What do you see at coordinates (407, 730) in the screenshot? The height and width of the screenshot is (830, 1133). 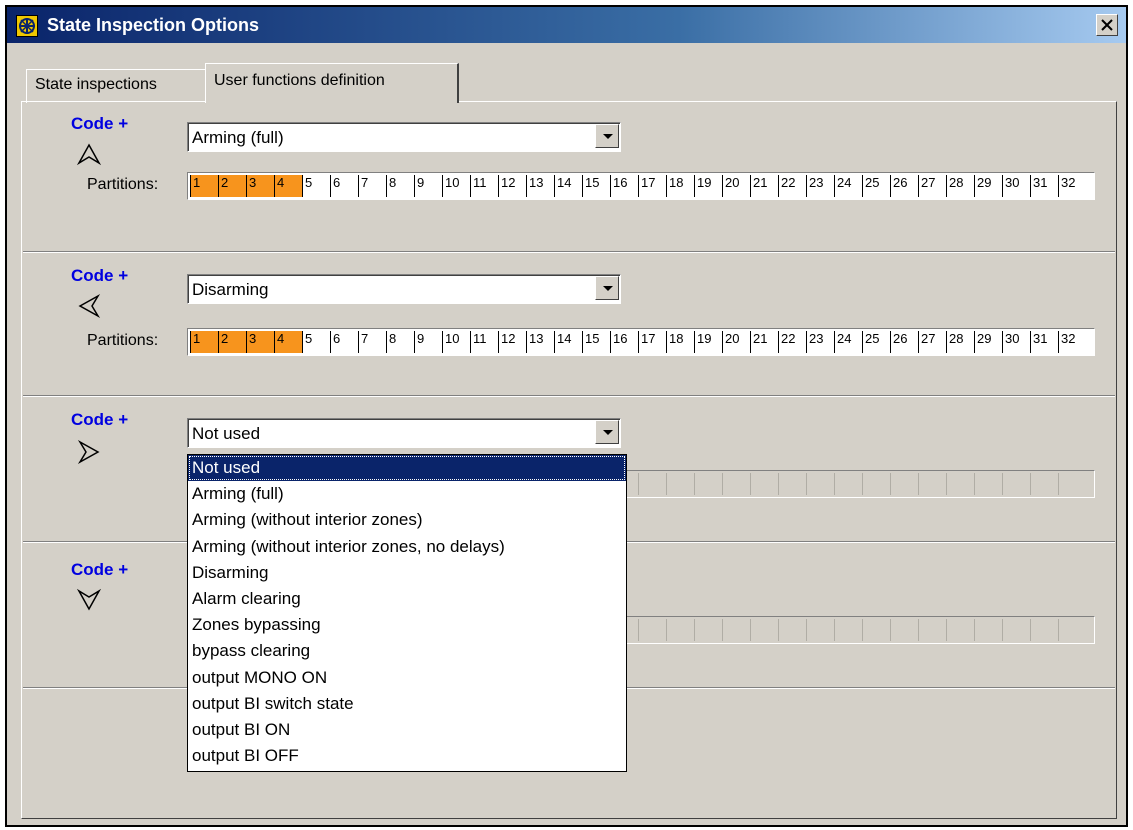 I see `dropdown-option: output BI ON` at bounding box center [407, 730].